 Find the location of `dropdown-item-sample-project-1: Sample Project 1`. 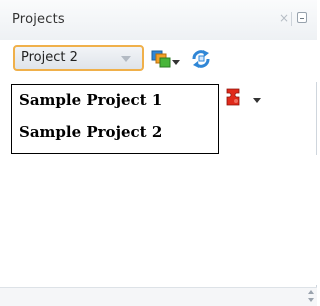

dropdown-item-sample-project-1: Sample Project 1 is located at coordinates (115, 100).